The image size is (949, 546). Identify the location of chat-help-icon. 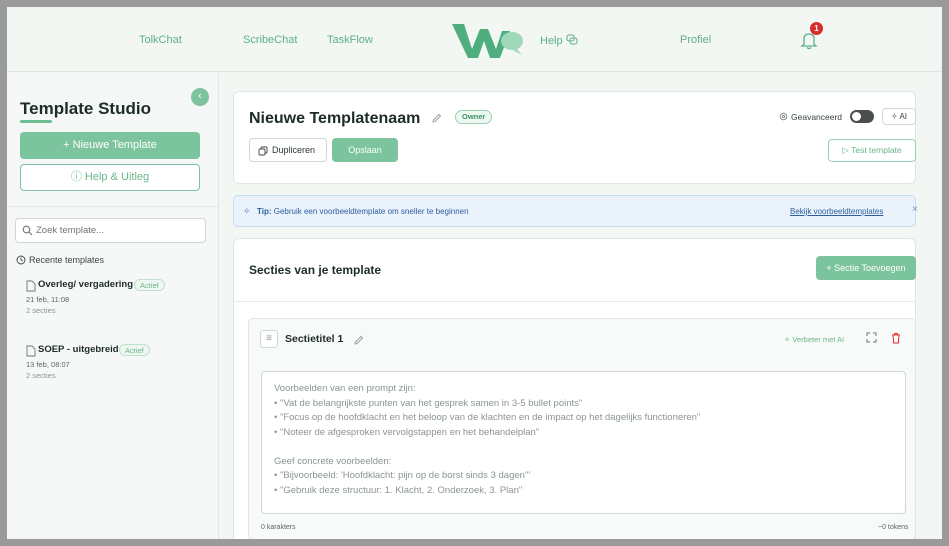
(572, 39).